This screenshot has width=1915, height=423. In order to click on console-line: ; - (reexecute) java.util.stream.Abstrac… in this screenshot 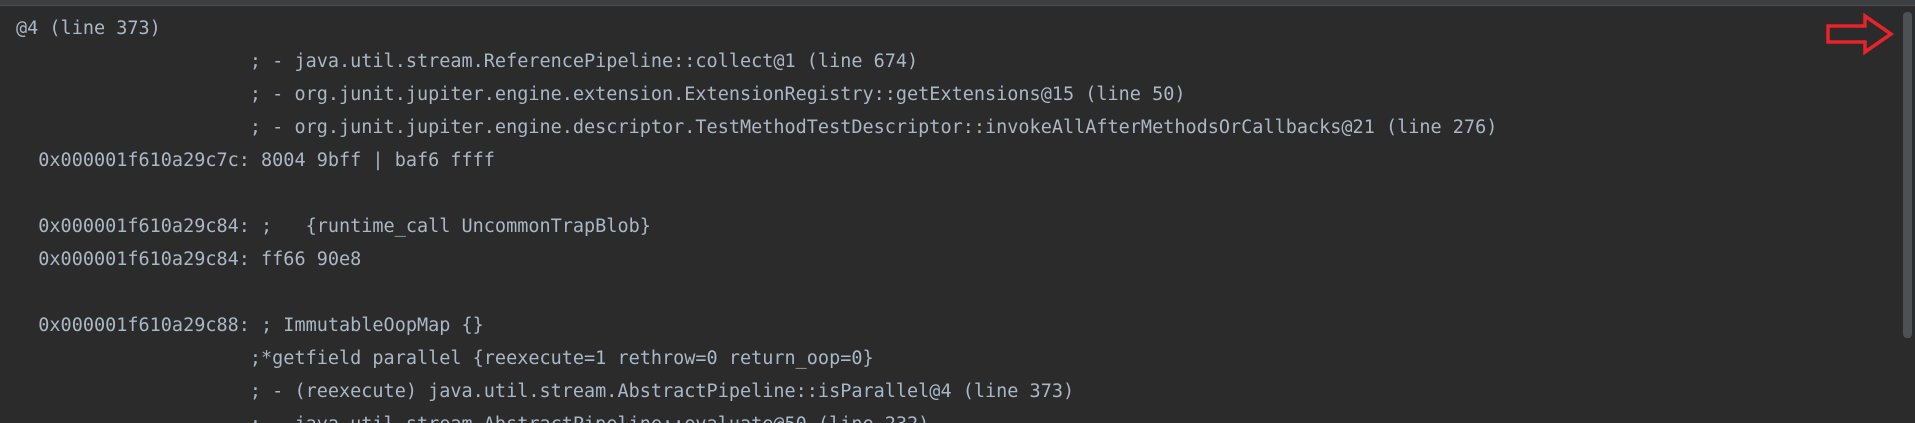, I will do `click(545, 391)`.